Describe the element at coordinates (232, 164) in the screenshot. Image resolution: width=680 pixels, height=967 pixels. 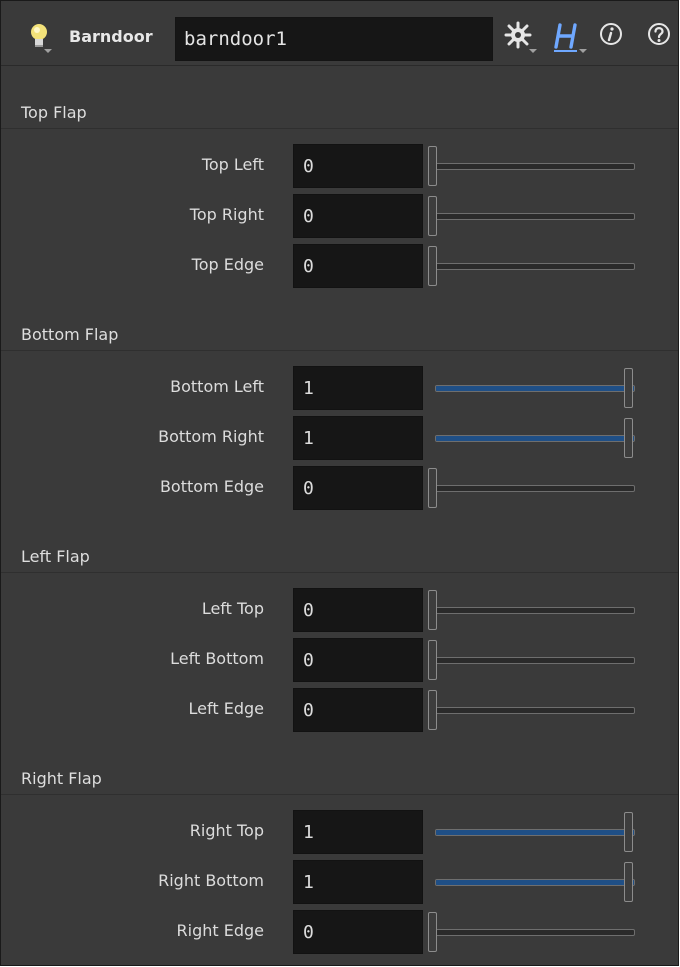
I see `parameter-label: Top Left` at that location.